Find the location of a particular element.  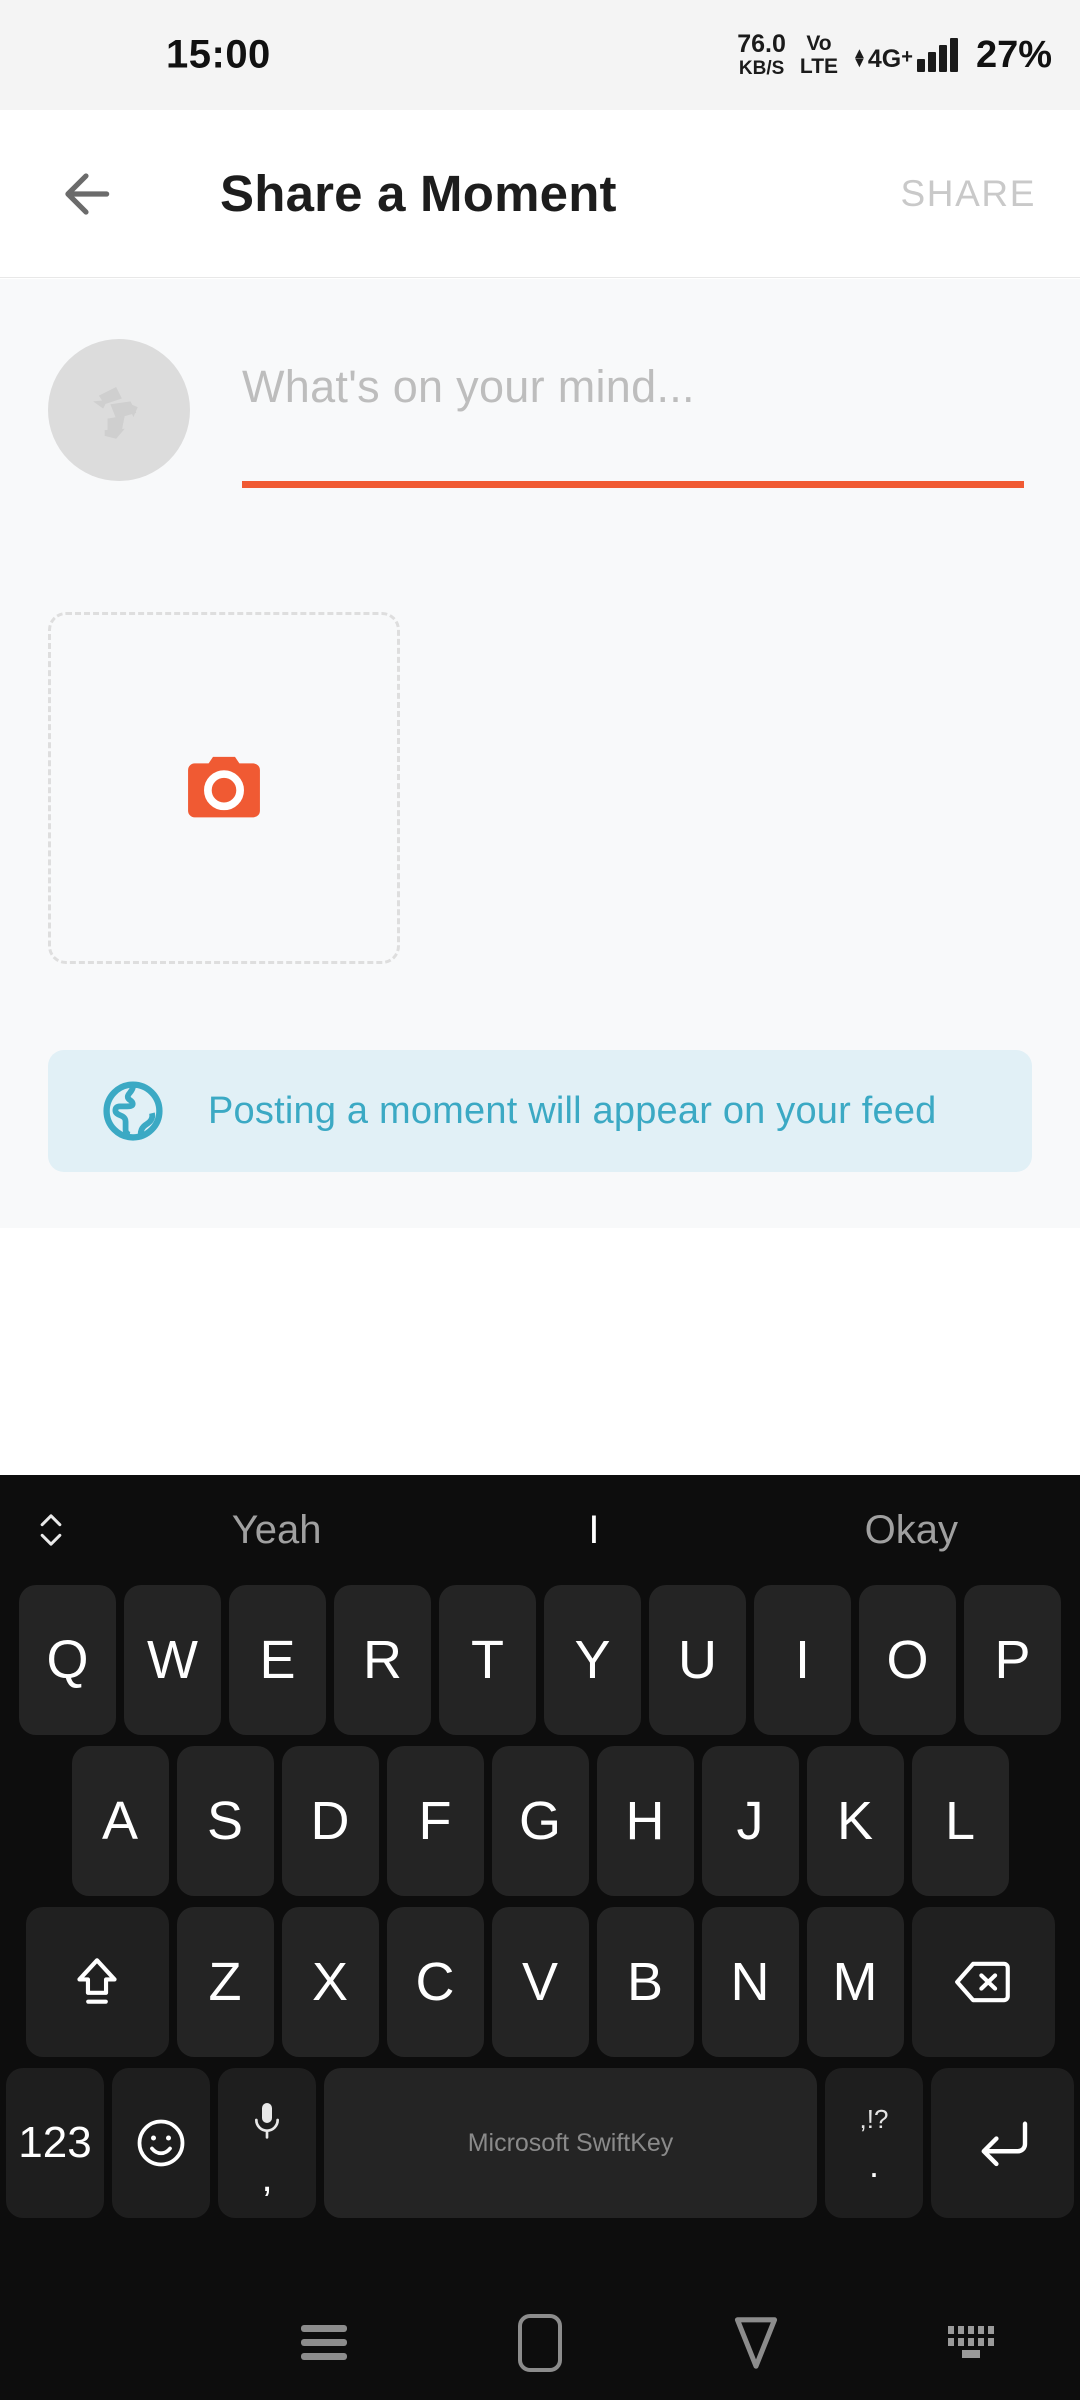

shift-icon is located at coordinates (97, 1981).